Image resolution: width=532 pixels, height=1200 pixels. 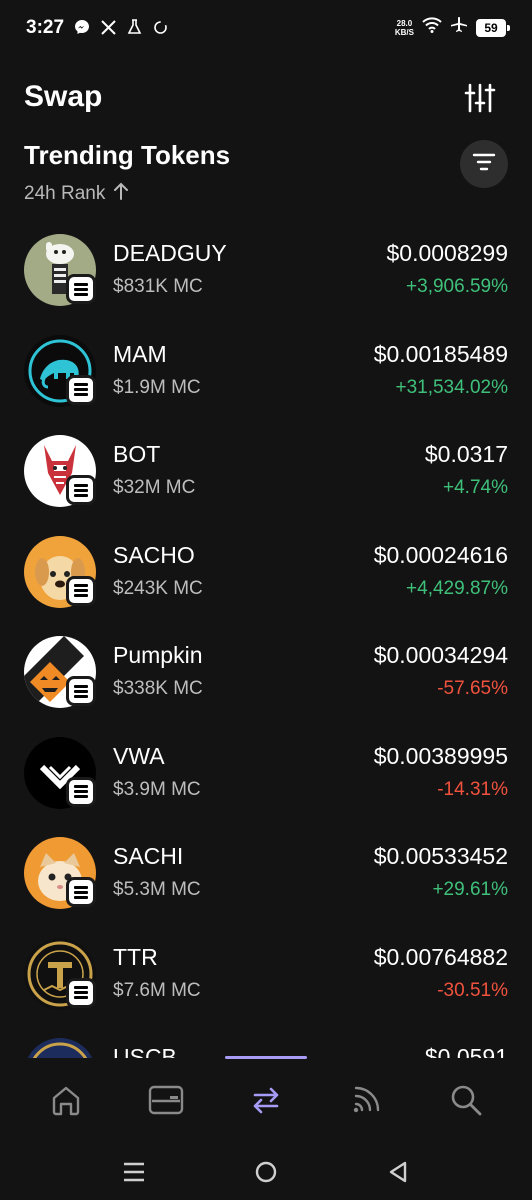 I want to click on token-name: DEADGUY, so click(x=170, y=253).